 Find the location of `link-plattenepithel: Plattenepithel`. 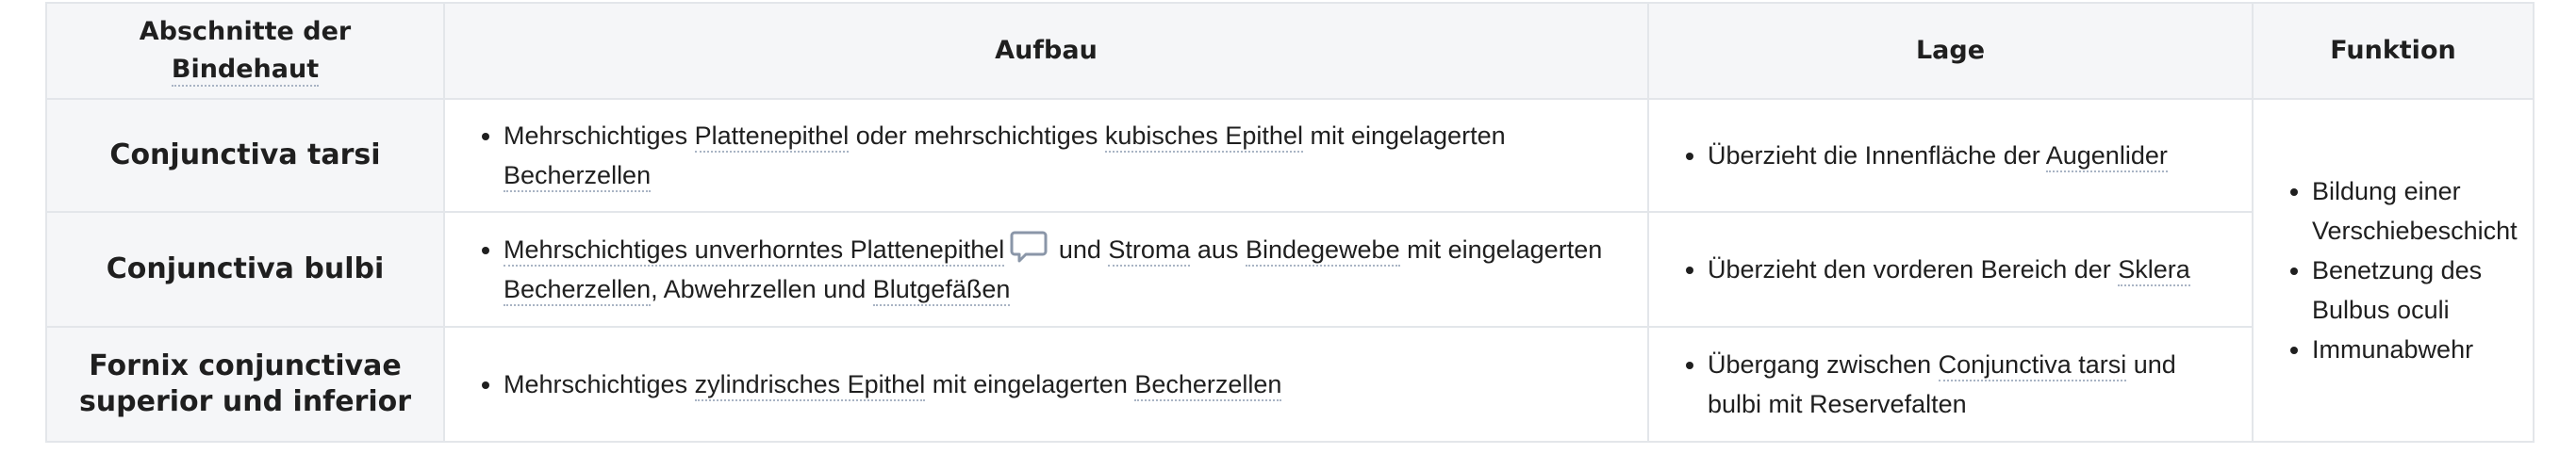

link-plattenepithel: Plattenepithel is located at coordinates (772, 137).